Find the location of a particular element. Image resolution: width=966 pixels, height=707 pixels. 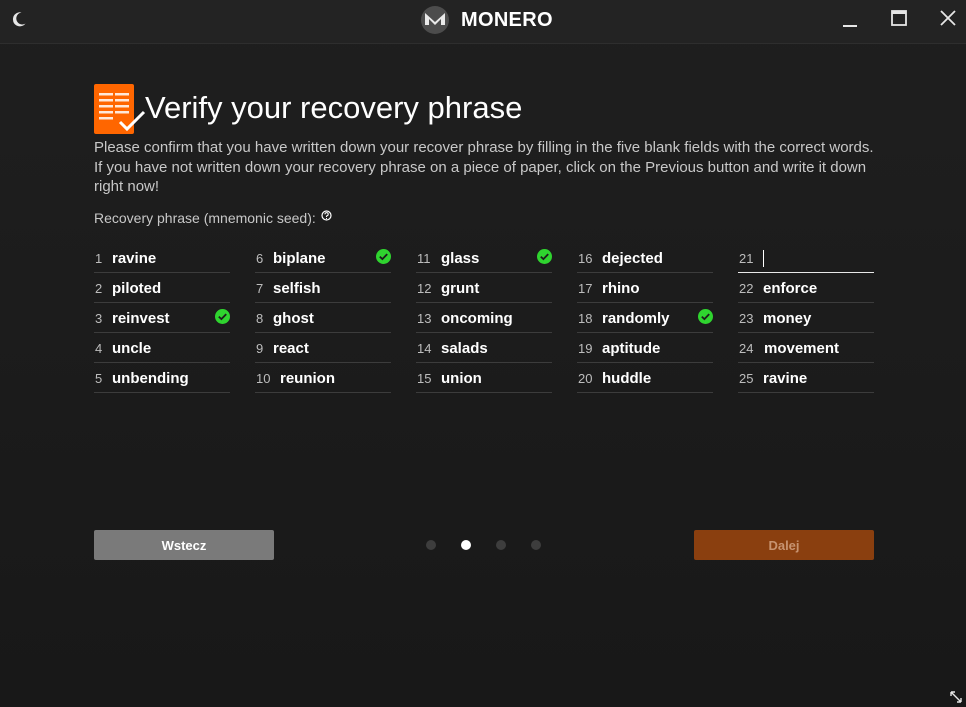

seed-word-14: 14 salads is located at coordinates (484, 348).